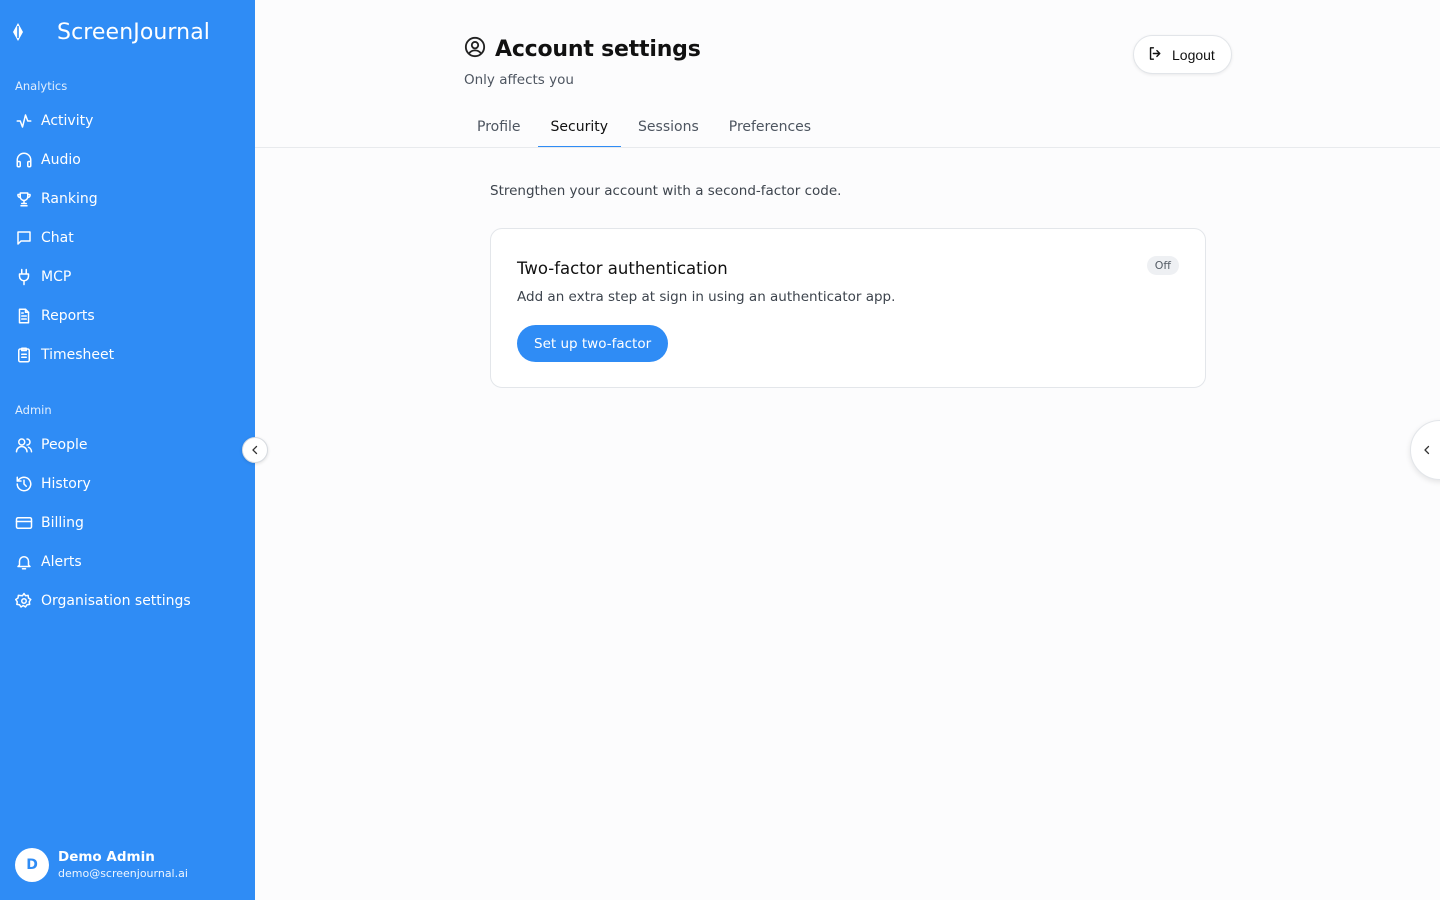  I want to click on activity-icon, so click(24, 121).